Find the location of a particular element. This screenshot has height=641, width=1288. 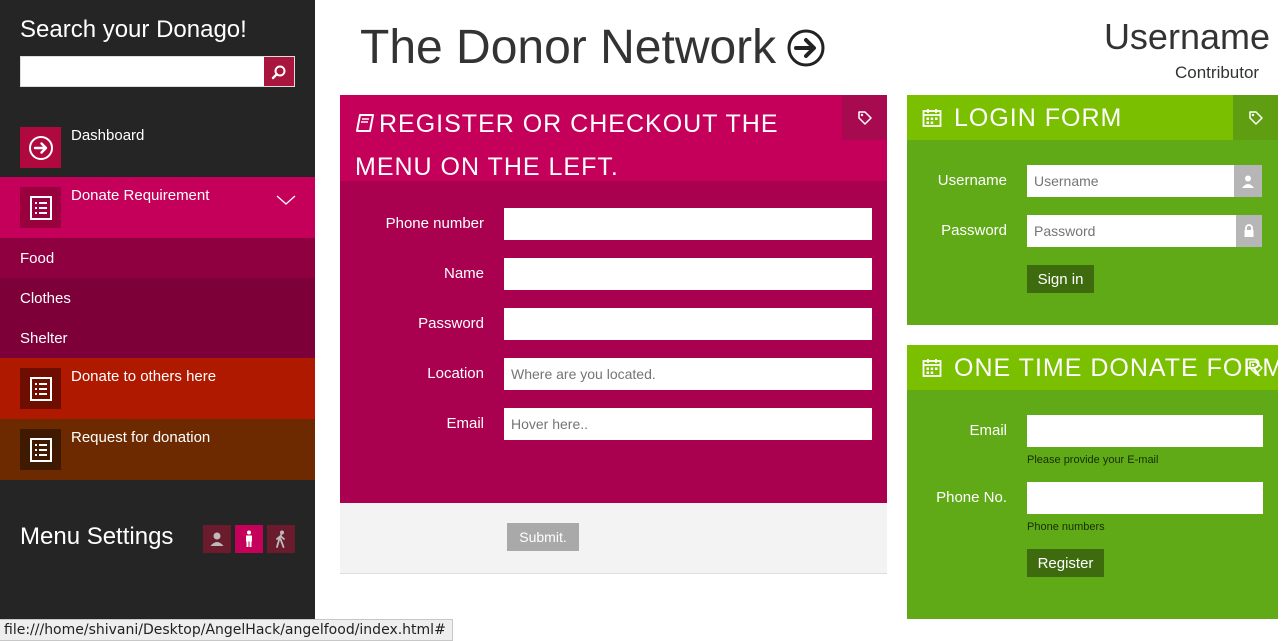

form-row-phone: Phone number is located at coordinates (613, 224).